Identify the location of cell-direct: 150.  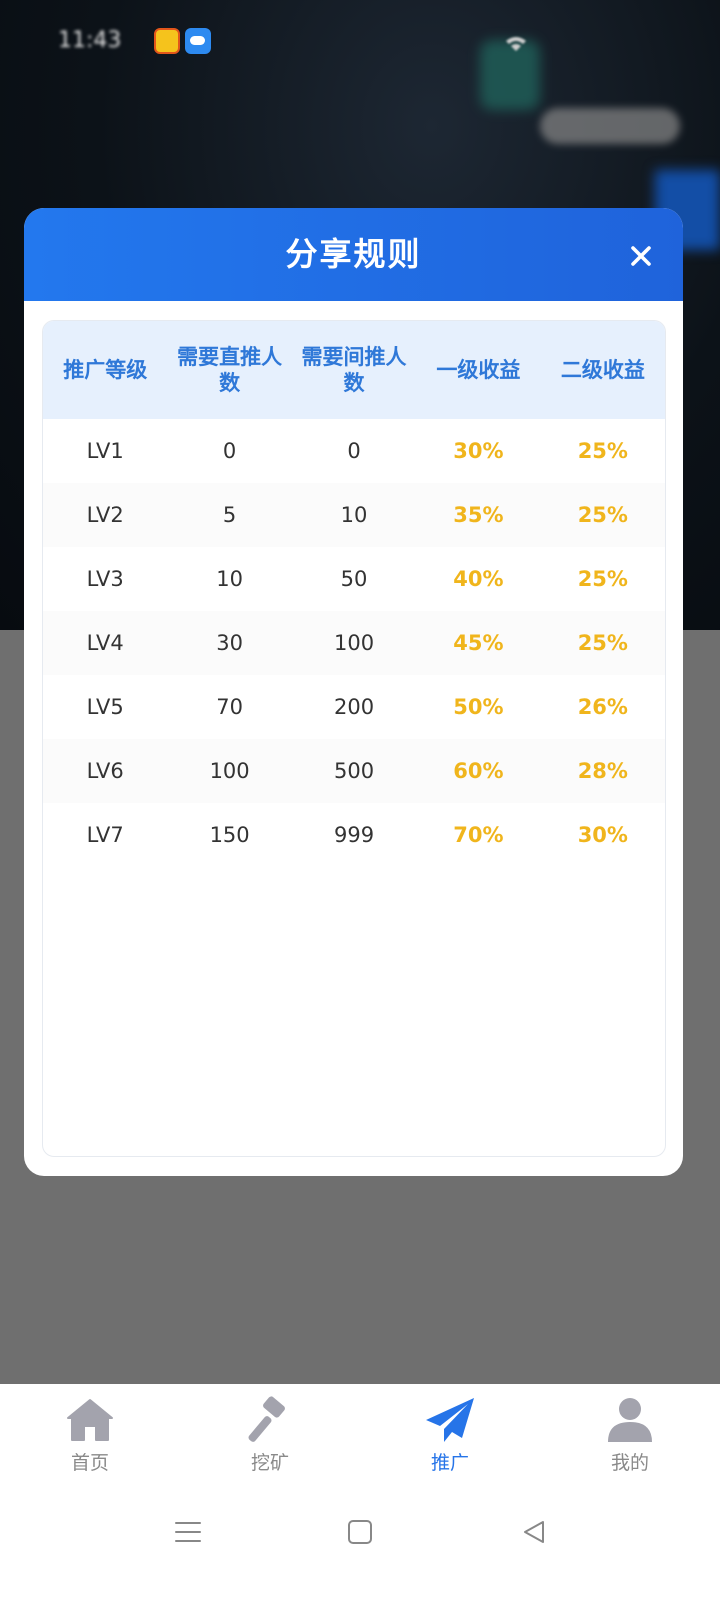
(229, 835).